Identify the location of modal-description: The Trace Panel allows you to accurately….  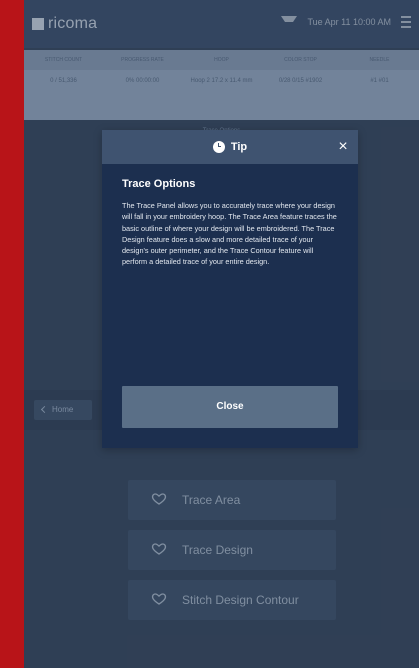
(229, 234).